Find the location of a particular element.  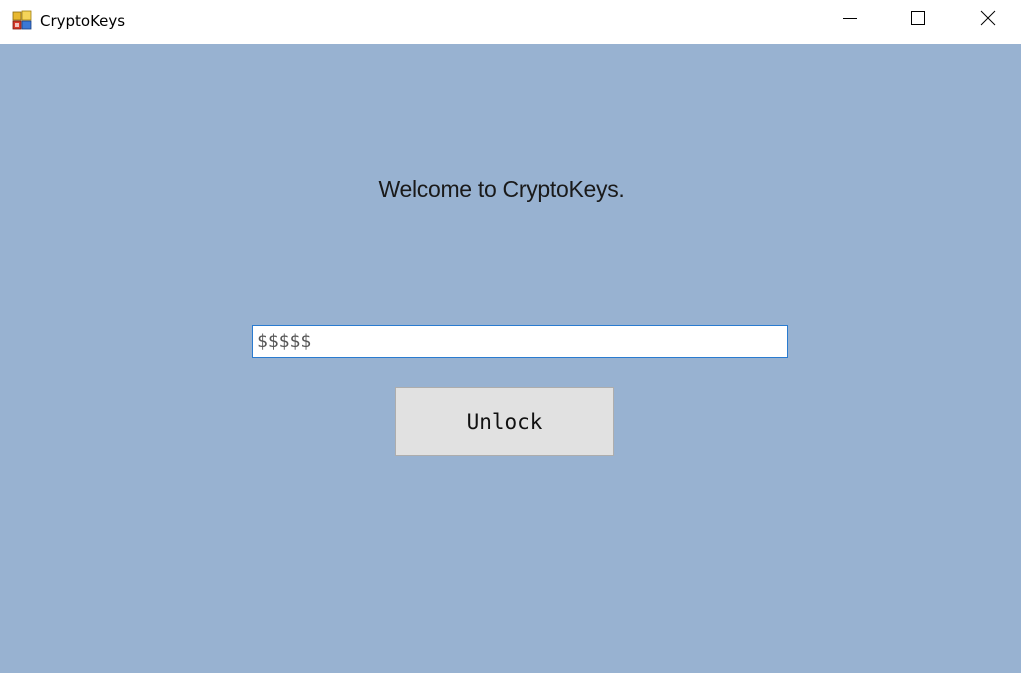

close-button is located at coordinates (988, 20).